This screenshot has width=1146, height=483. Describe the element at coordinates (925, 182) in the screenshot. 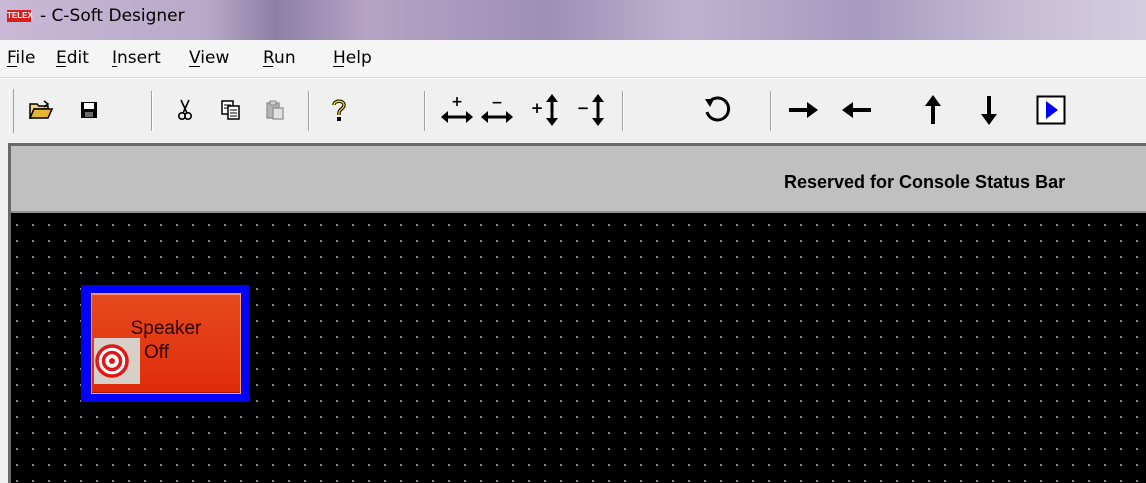

I see `status-banner-text: Reserved for Console Status Bar` at that location.